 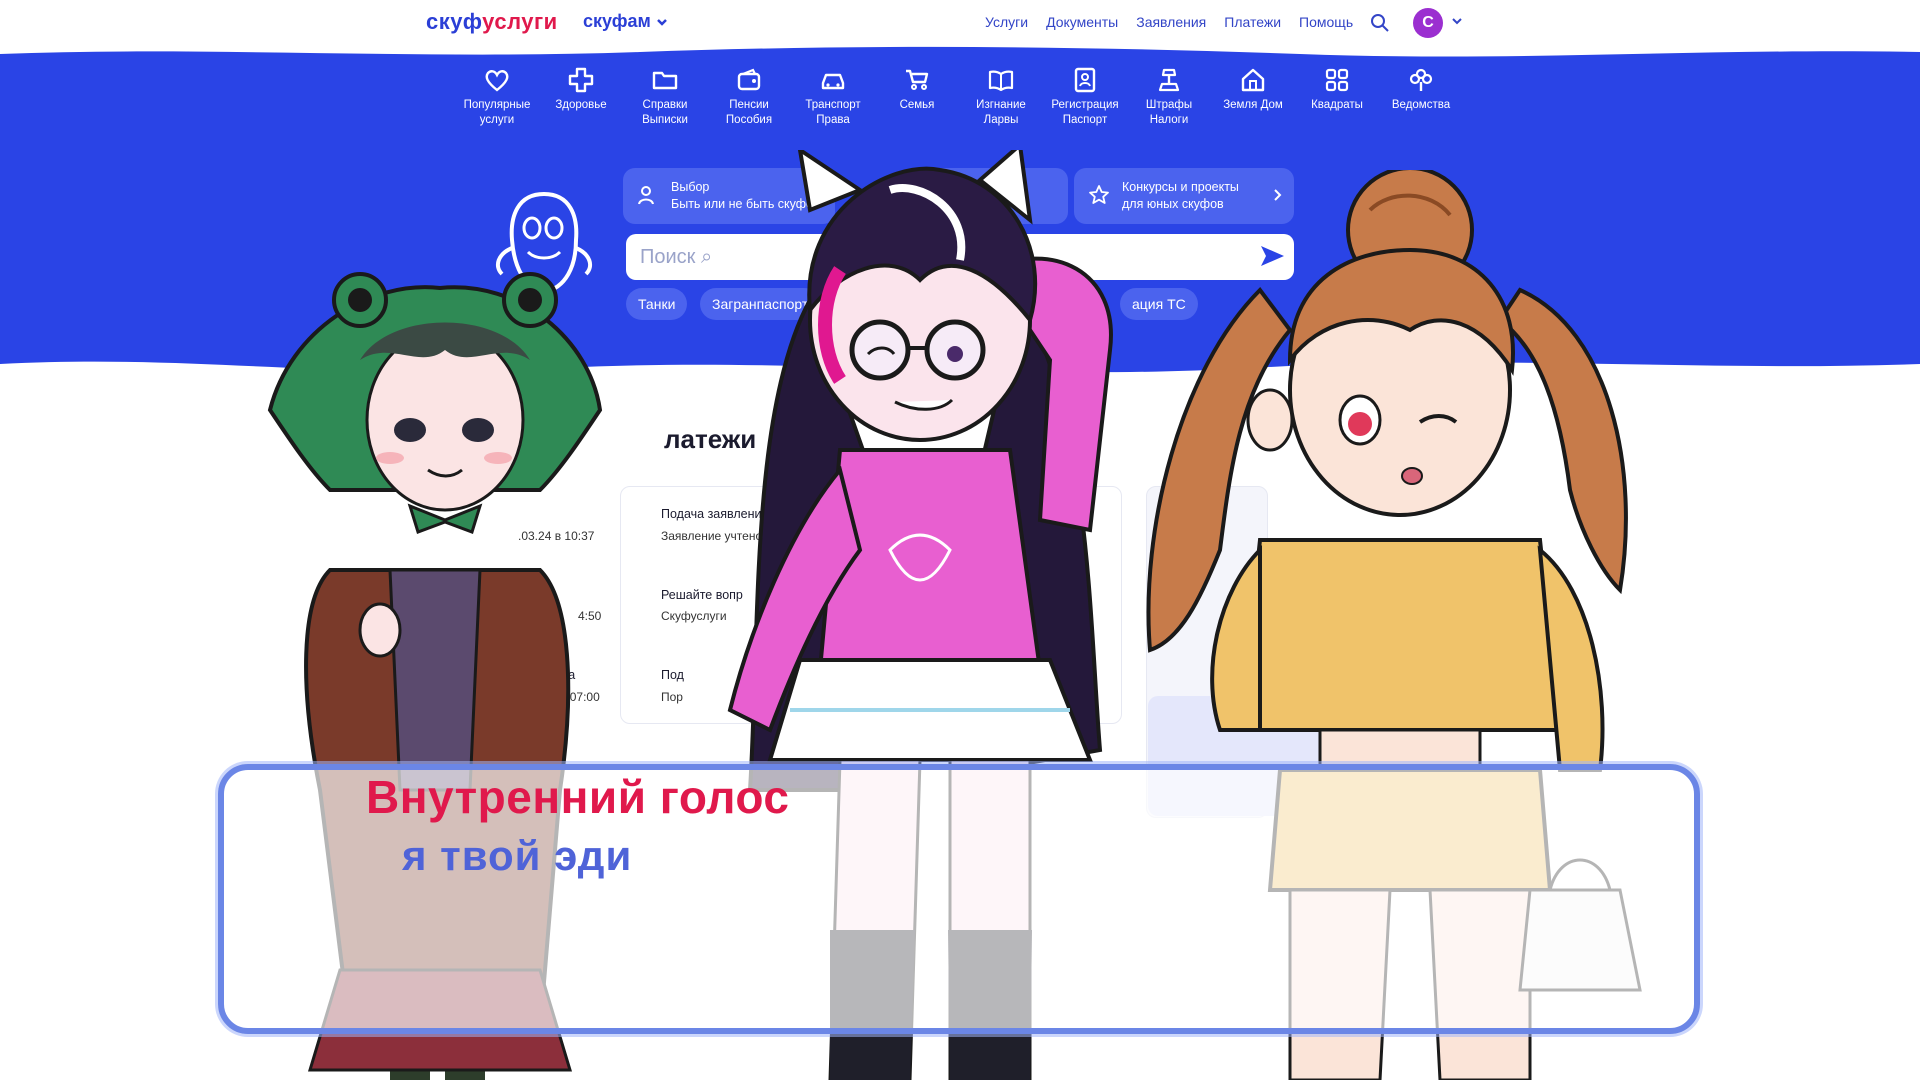 I want to click on category-registration: Регистрация Паспорт, so click(x=1085, y=97).